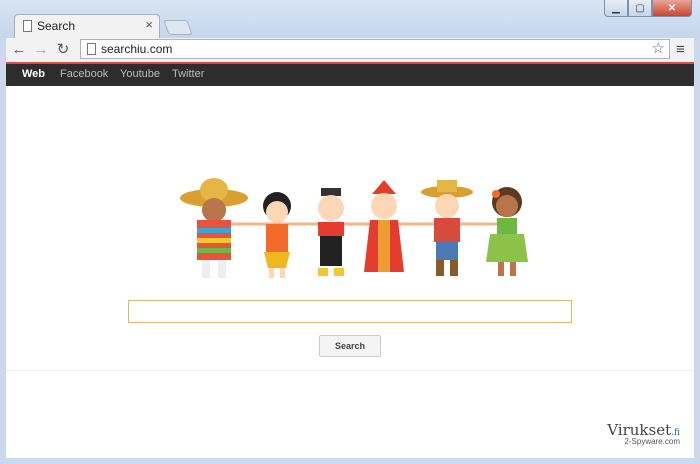  I want to click on site-navbar: Web Facebook Youtube Twitter, so click(350, 74).